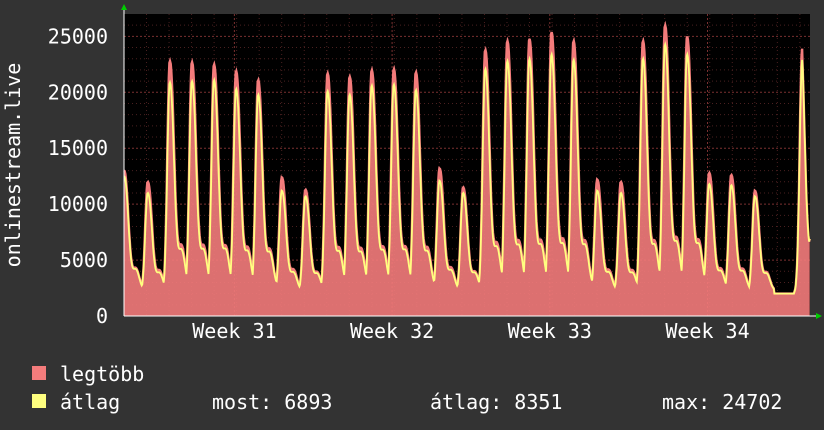  Describe the element at coordinates (272, 402) in the screenshot. I see `stat-most: most: 6893` at that location.